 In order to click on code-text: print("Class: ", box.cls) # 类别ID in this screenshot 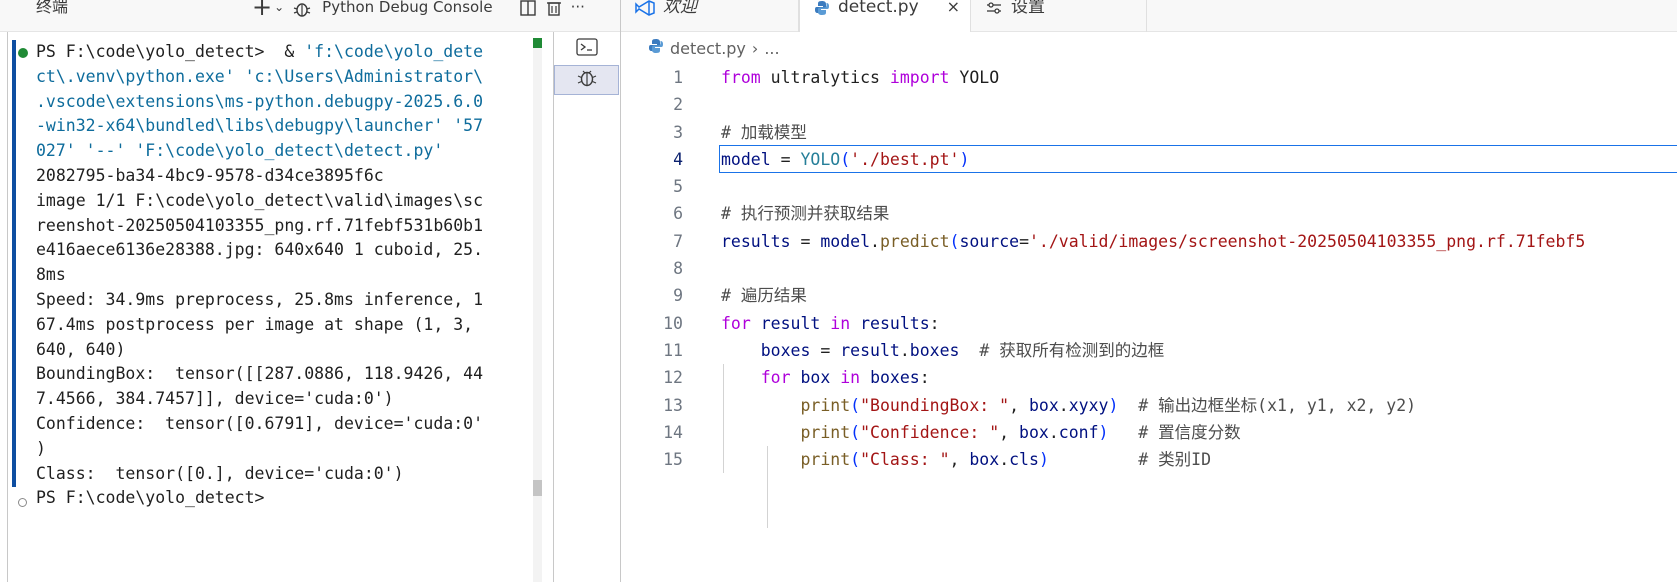, I will do `click(966, 459)`.